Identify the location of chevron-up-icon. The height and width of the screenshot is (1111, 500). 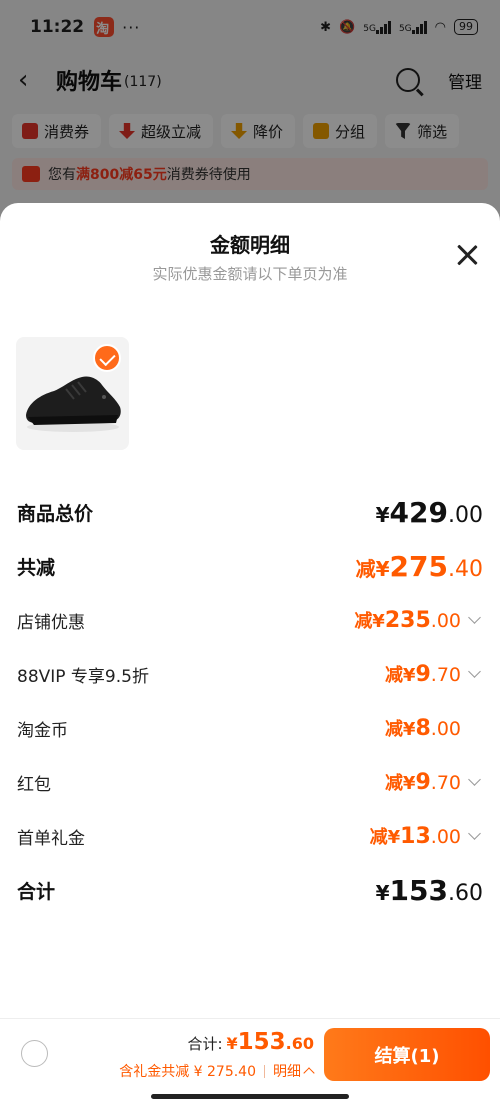
(309, 1071).